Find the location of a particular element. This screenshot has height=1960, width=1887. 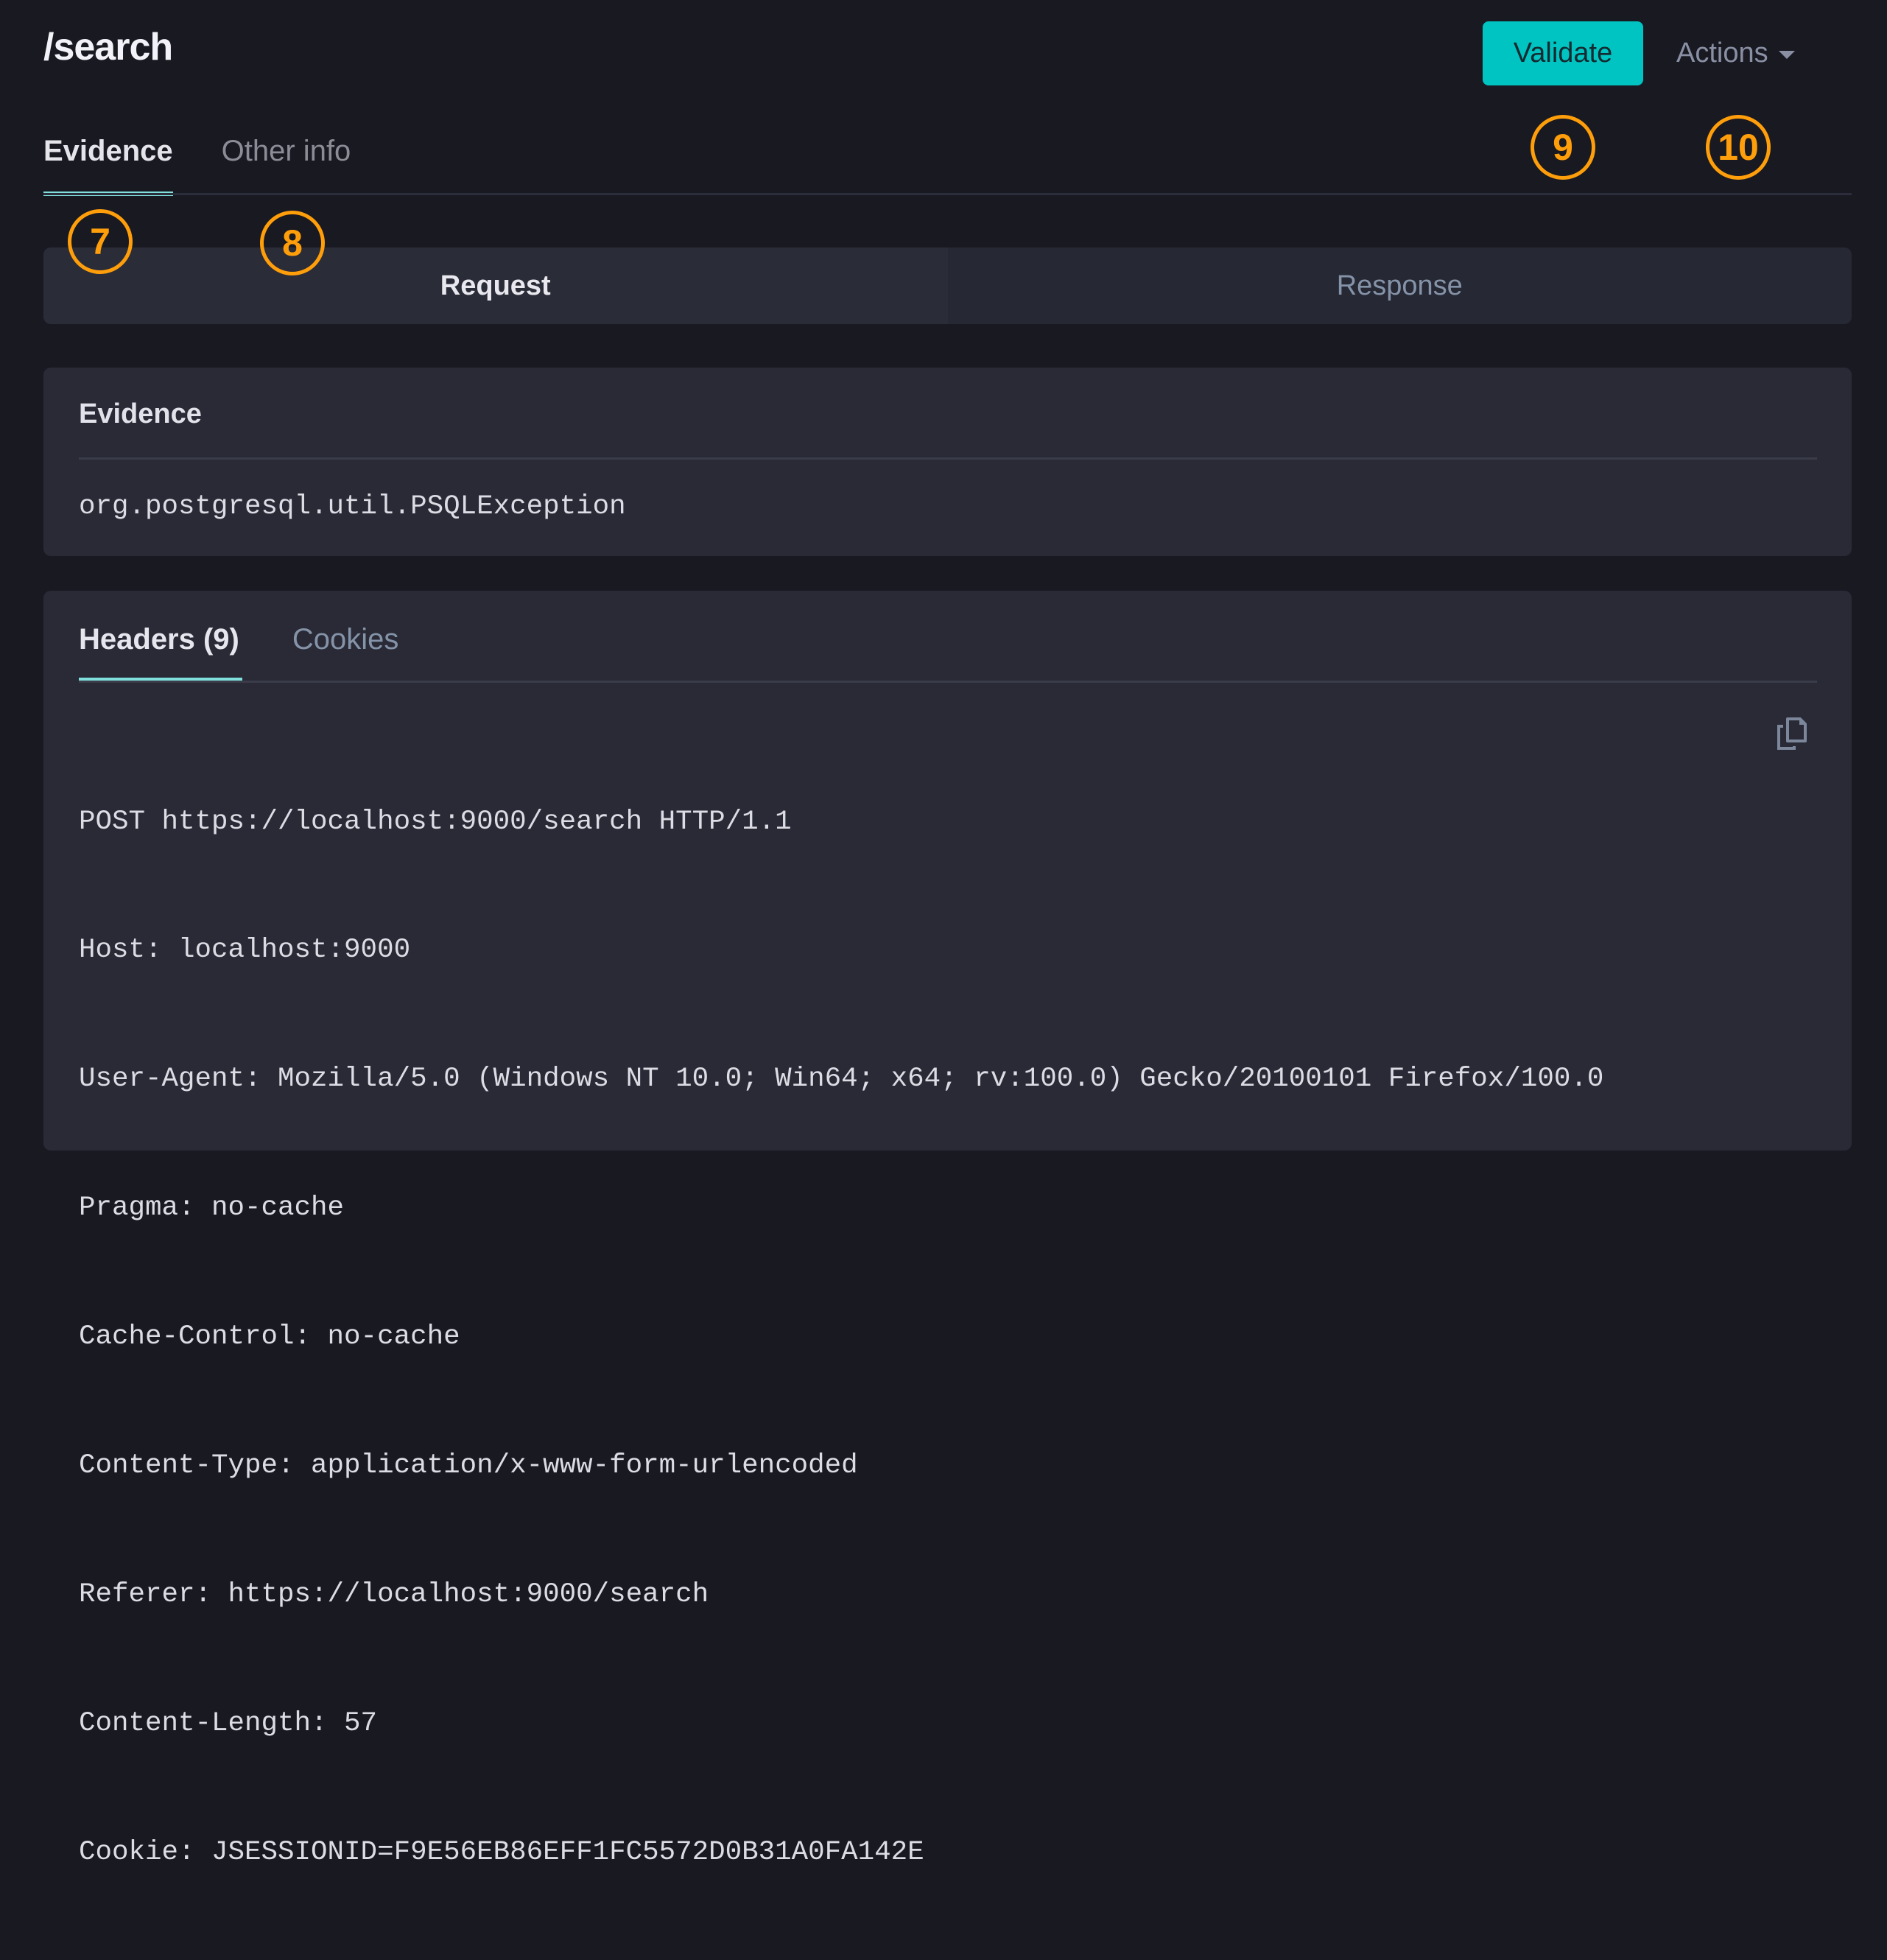

tab-cookies: Cookies is located at coordinates (345, 649).